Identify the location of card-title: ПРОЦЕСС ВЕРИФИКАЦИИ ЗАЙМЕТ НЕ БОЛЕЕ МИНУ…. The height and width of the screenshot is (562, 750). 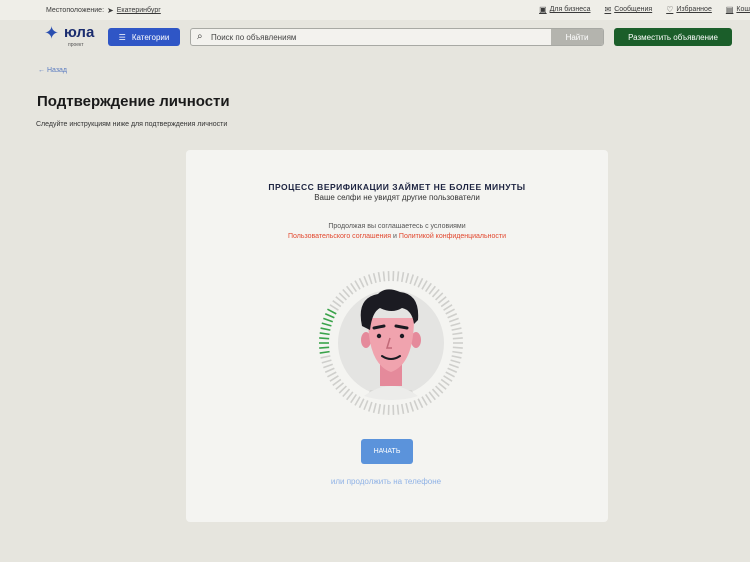
(397, 187).